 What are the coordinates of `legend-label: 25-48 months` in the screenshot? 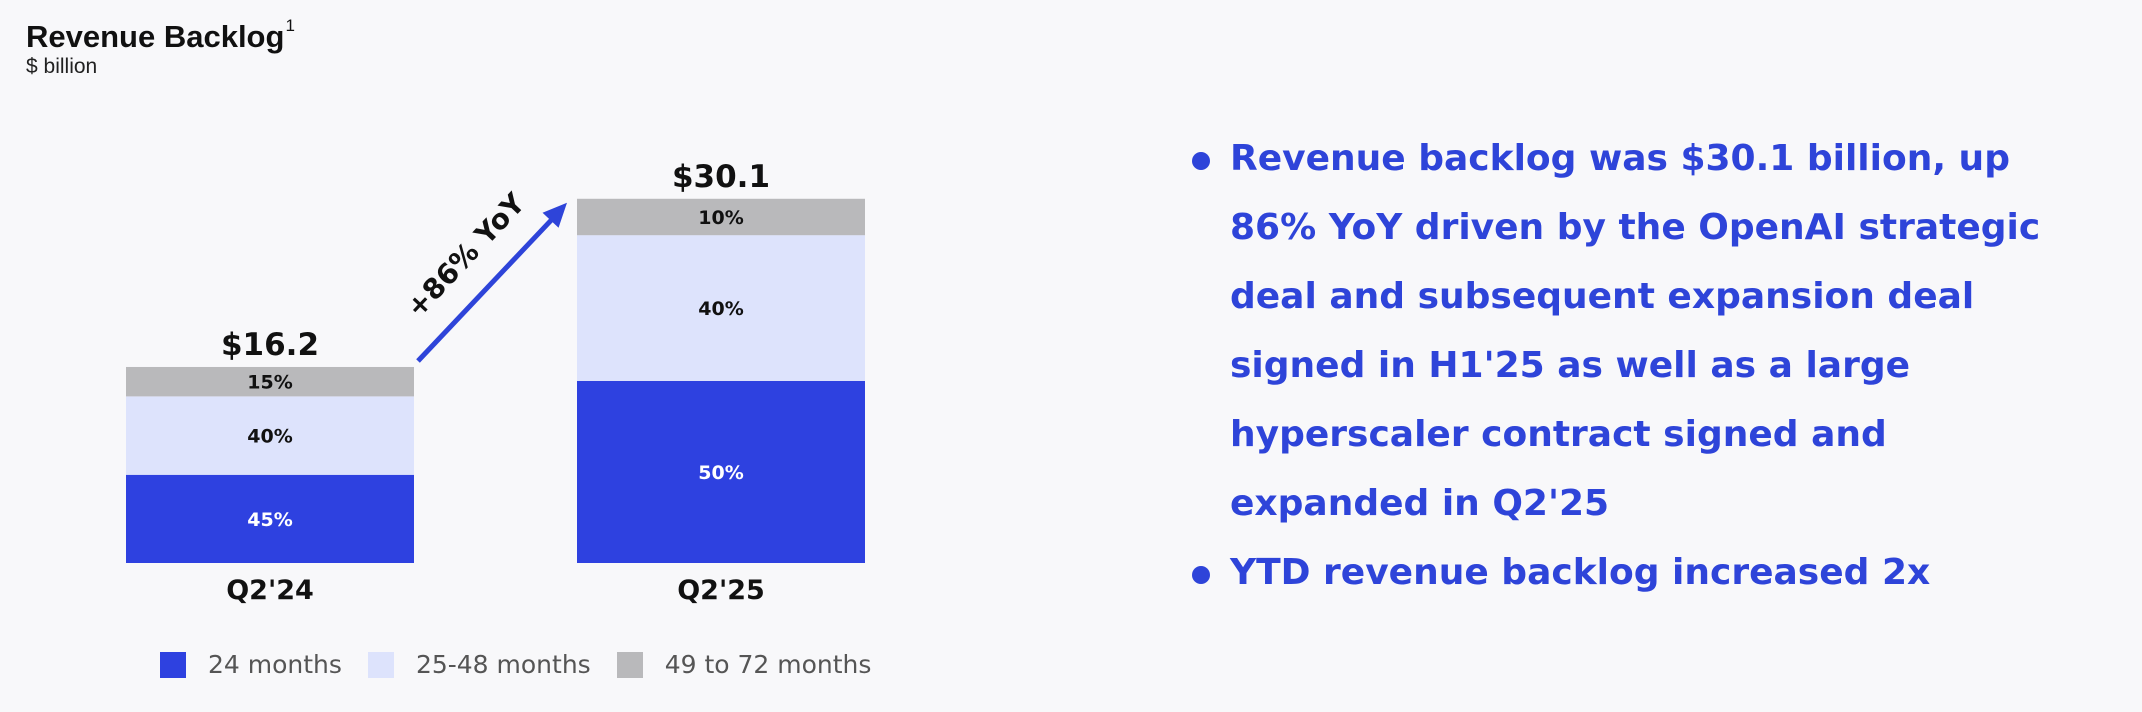 It's located at (503, 664).